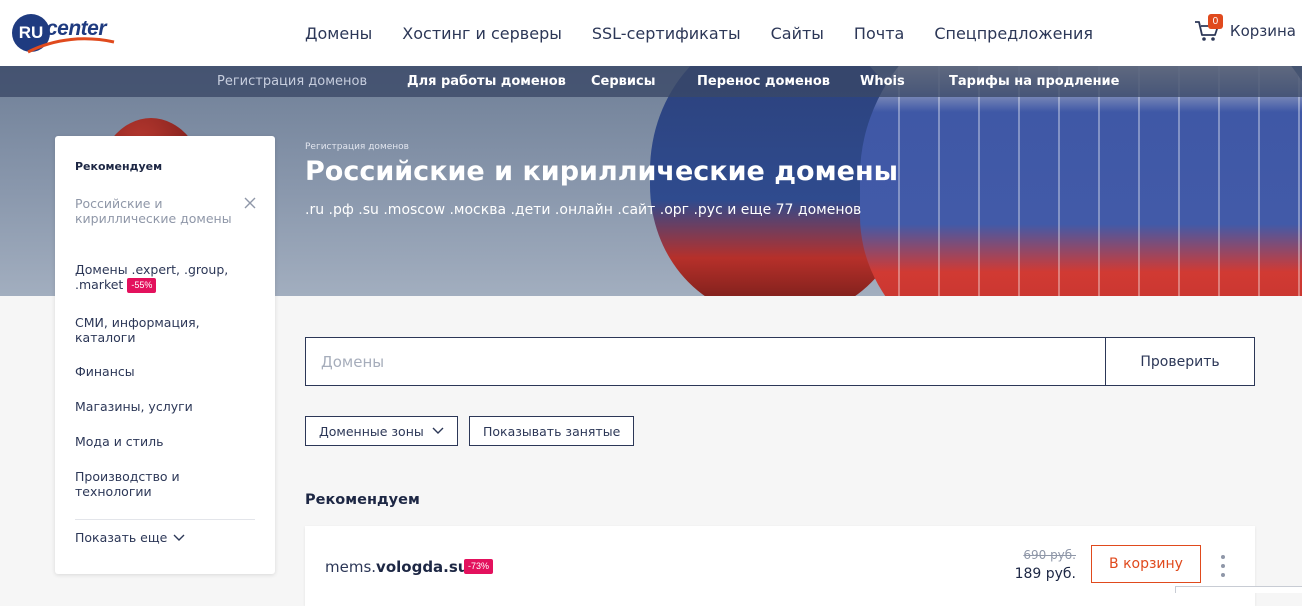 This screenshot has height=606, width=1302. Describe the element at coordinates (666, 33) in the screenshot. I see `nav-ssl: SSL-сертификаты` at that location.